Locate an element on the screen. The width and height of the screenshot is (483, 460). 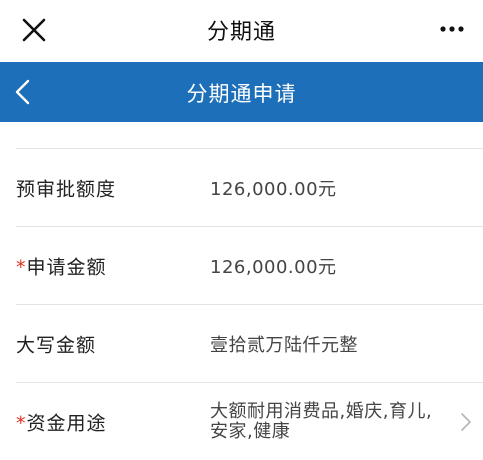
fund-purpose-value: 大额耐用消费品,婚庆,育儿,安家,健康 is located at coordinates (325, 421).